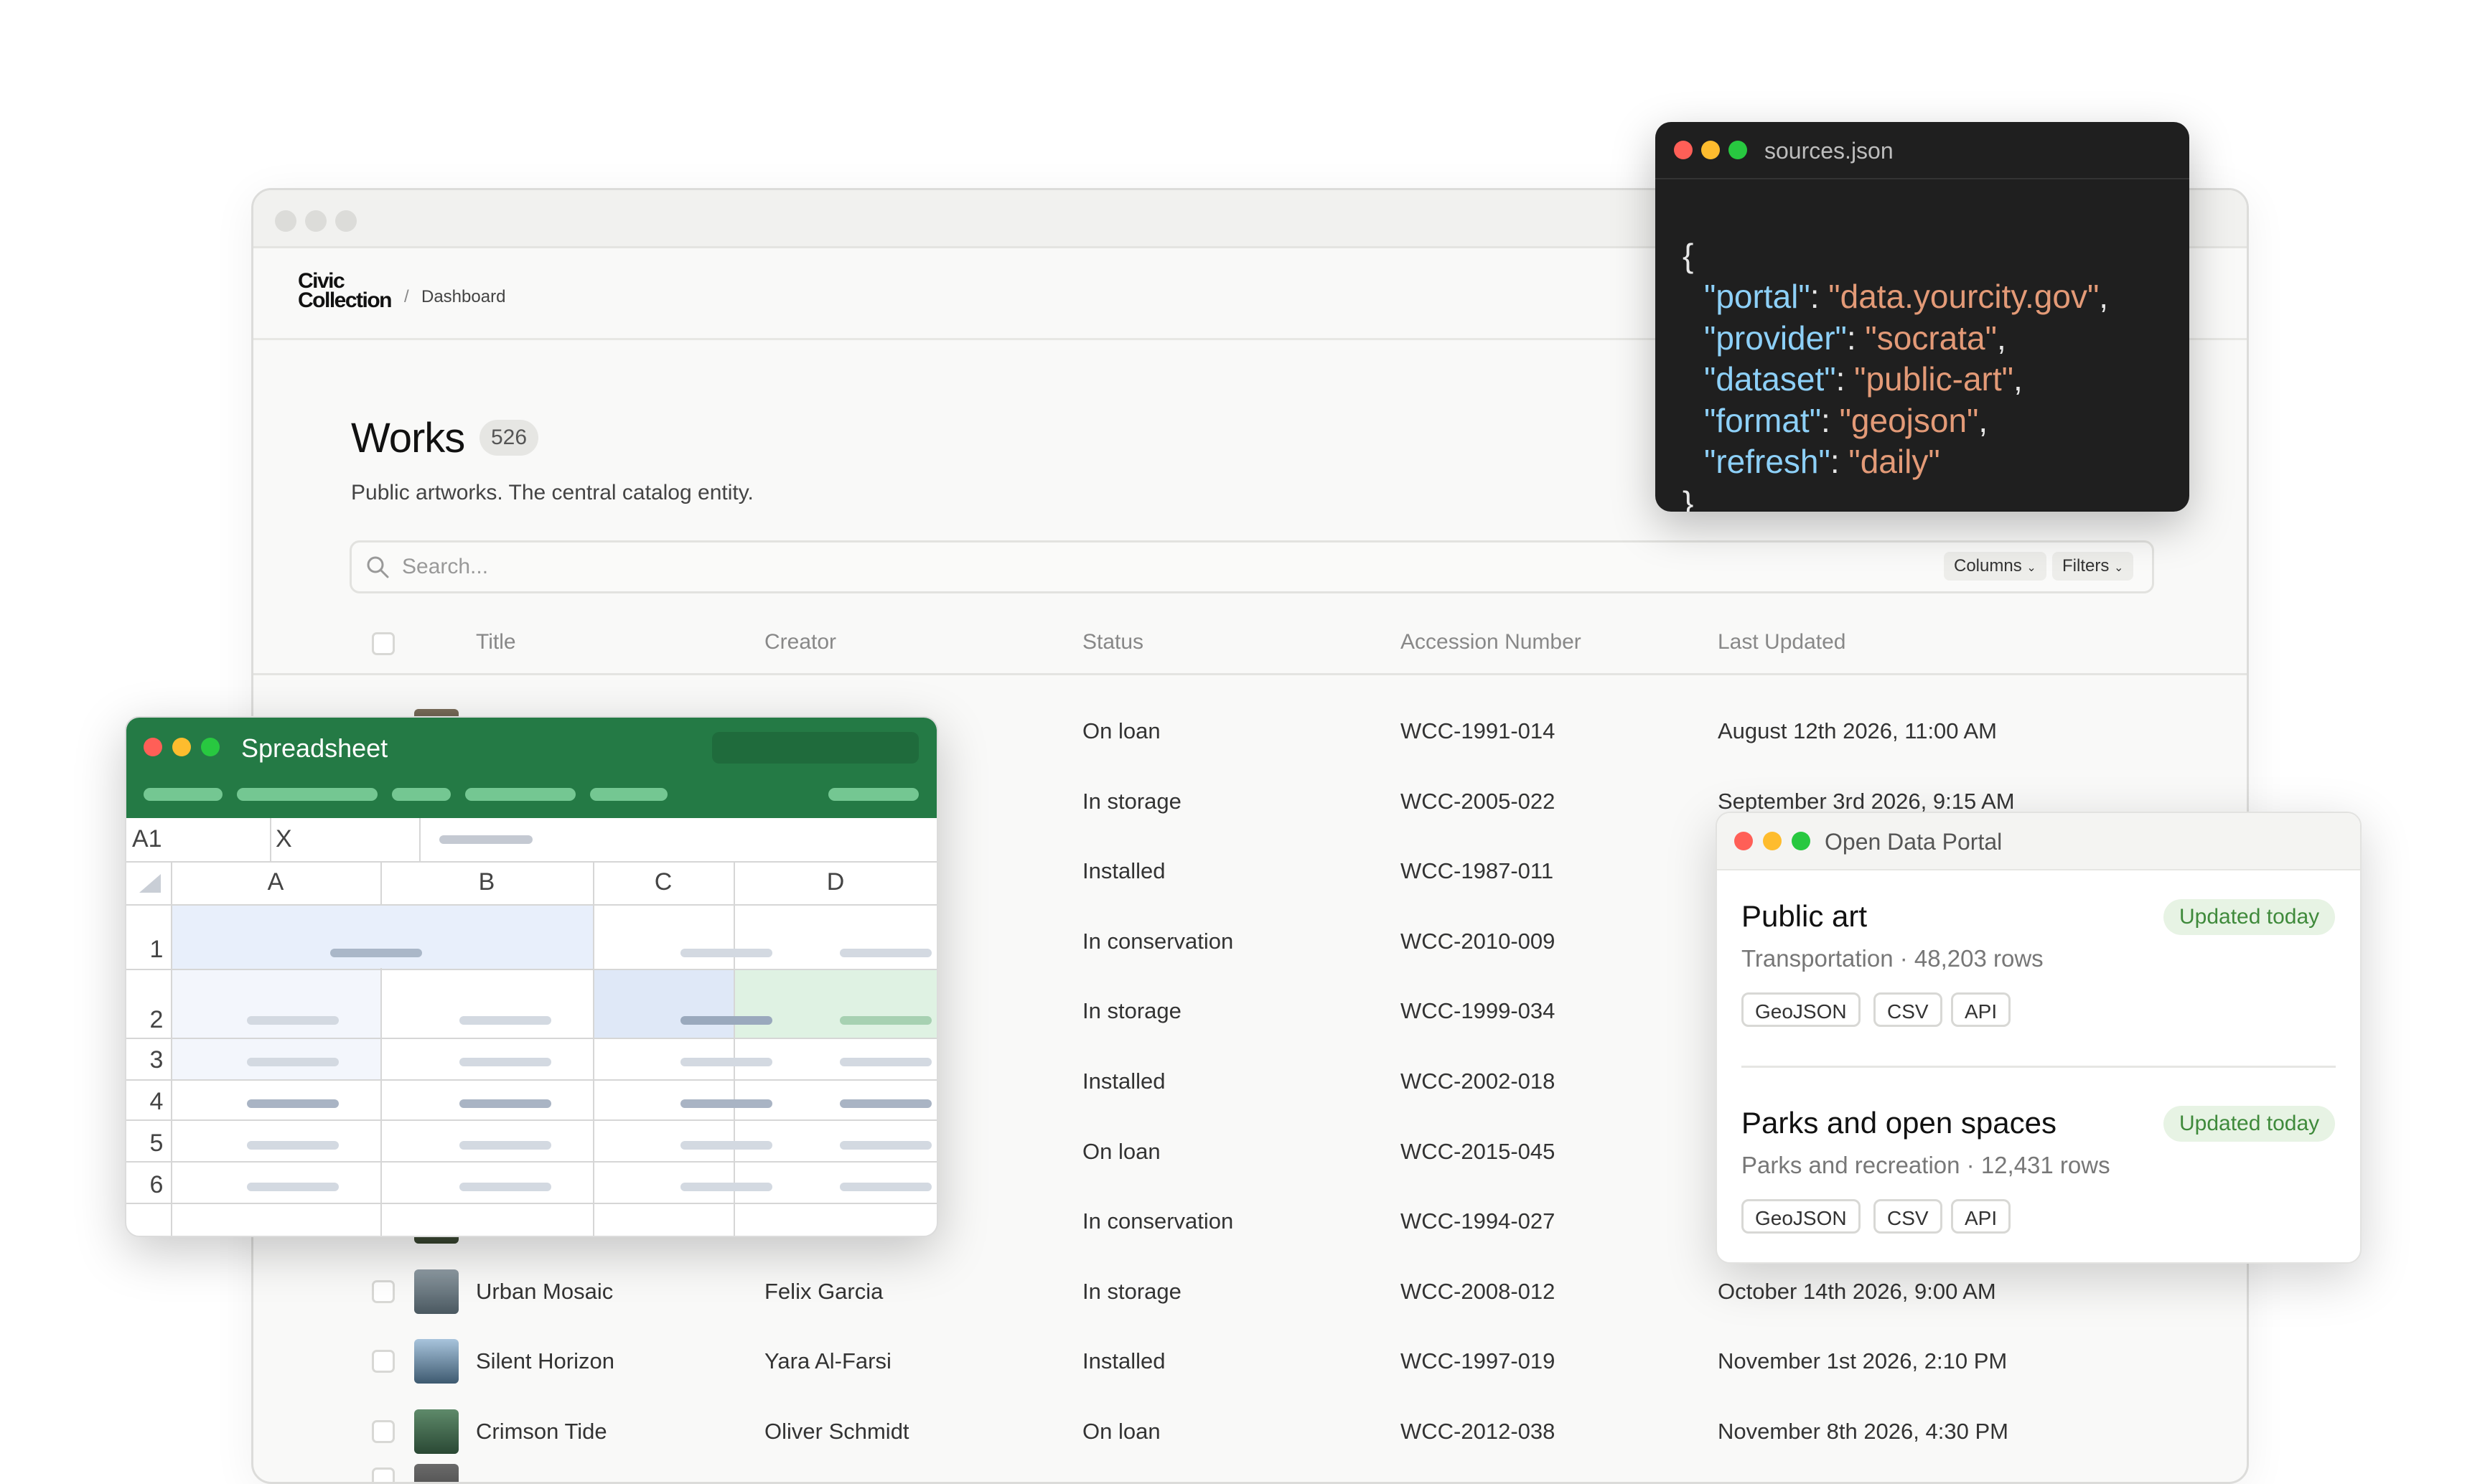 Image resolution: width=2480 pixels, height=1484 pixels. I want to click on column-header-accession: Accession Number, so click(1490, 642).